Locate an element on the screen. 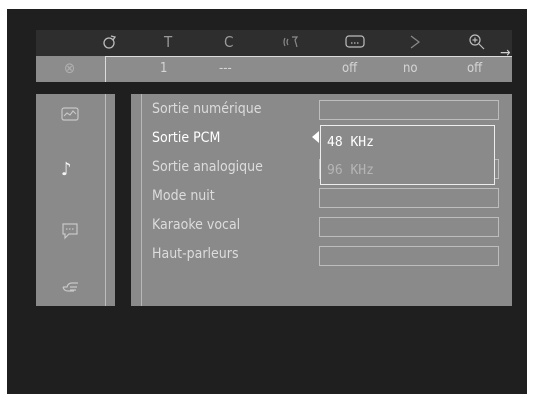  menu-item-mode-nuit: Mode nuit is located at coordinates (183, 196).